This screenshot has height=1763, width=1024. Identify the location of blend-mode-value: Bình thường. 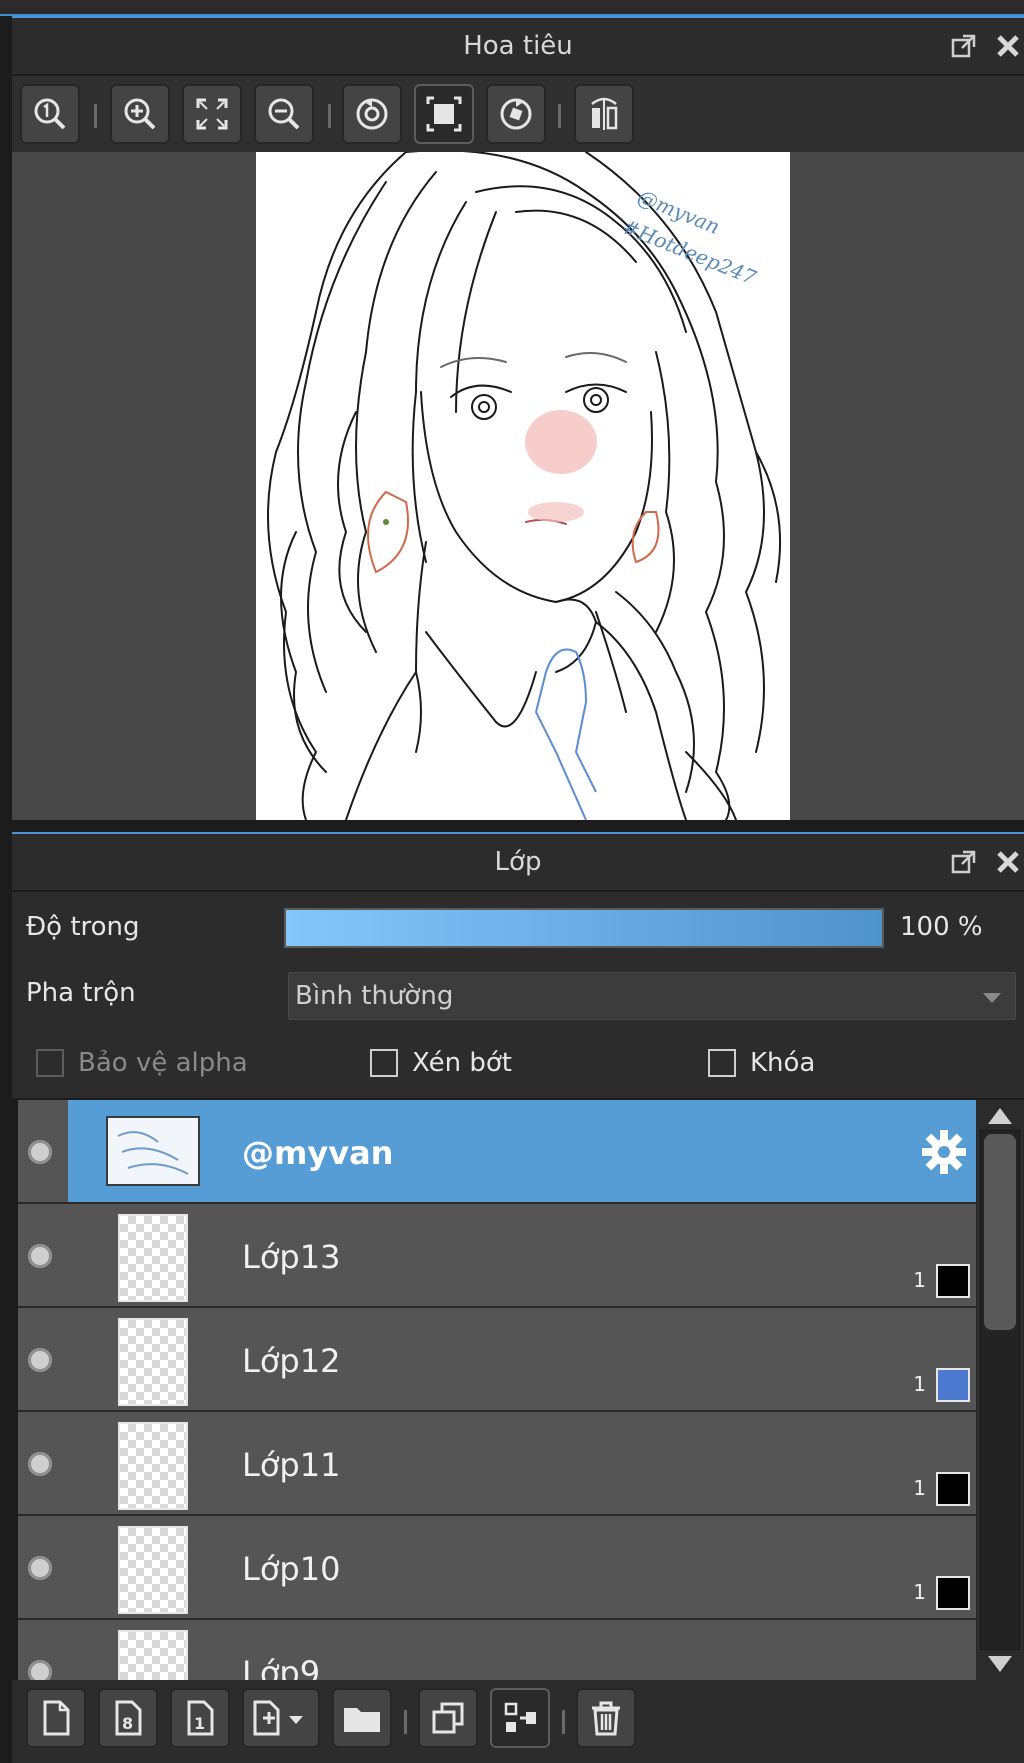
(374, 996).